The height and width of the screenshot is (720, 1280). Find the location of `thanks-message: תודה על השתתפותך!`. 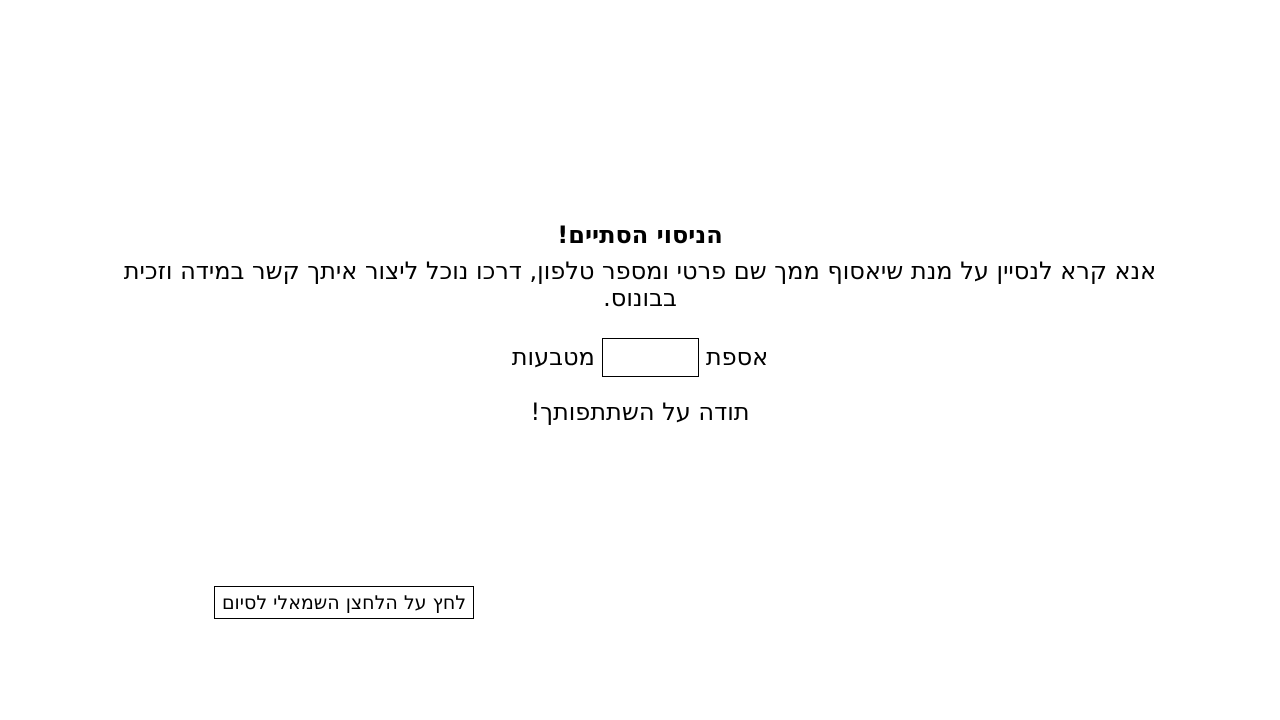

thanks-message: תודה על השתתפותך! is located at coordinates (640, 412).